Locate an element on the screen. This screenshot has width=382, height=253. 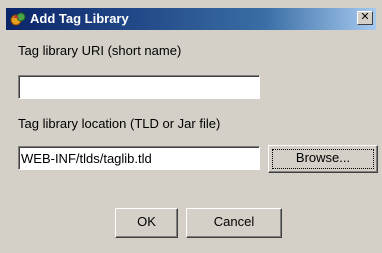
cancel-button-label: Cancel is located at coordinates (234, 221).